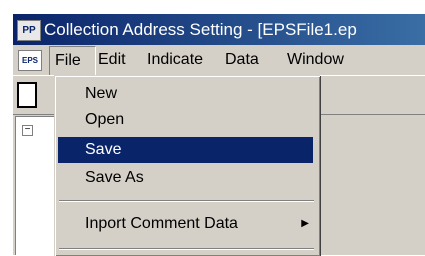 Image resolution: width=425 pixels, height=256 pixels. What do you see at coordinates (27, 130) in the screenshot?
I see `collapse-icon: −` at bounding box center [27, 130].